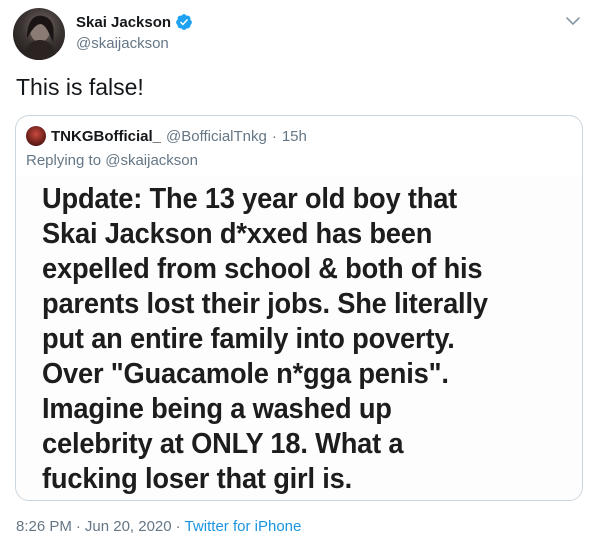 The height and width of the screenshot is (550, 595). What do you see at coordinates (106, 136) in the screenshot?
I see `quoted-author-name: TNKGBofficial_` at bounding box center [106, 136].